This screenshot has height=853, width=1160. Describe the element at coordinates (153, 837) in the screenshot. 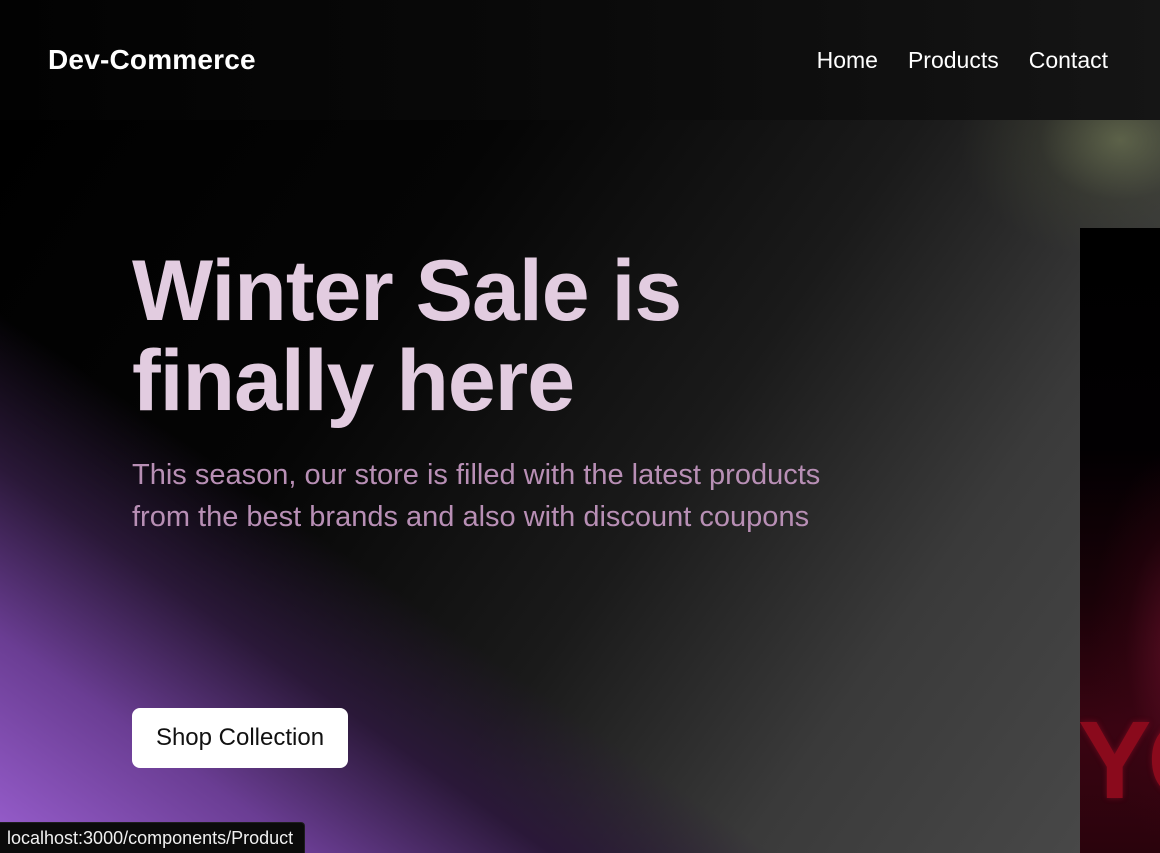

I see `status-bar-url: localhost:3000/components/Product` at that location.